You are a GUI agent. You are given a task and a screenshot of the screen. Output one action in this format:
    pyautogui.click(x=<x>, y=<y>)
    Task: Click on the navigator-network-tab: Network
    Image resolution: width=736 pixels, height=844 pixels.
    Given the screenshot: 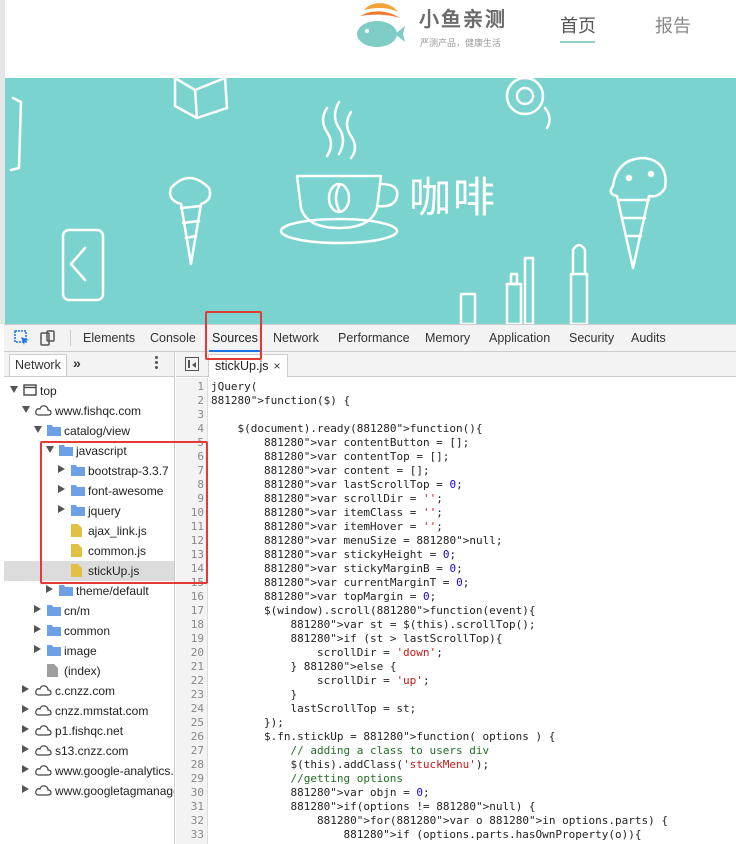 What is the action you would take?
    pyautogui.click(x=38, y=365)
    